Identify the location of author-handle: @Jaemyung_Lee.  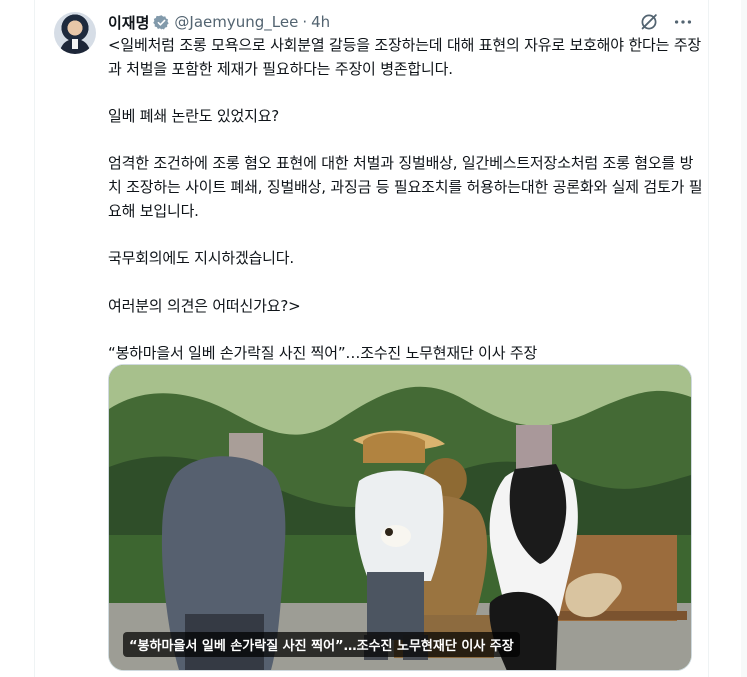
(236, 22).